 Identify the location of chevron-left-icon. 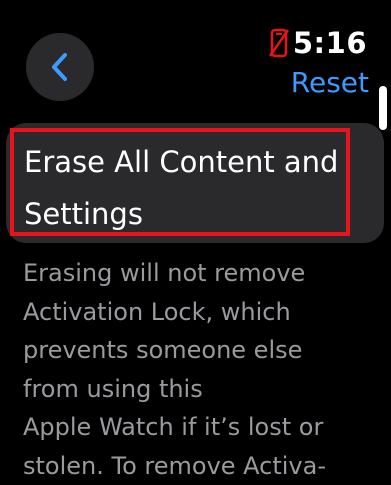
(59, 67).